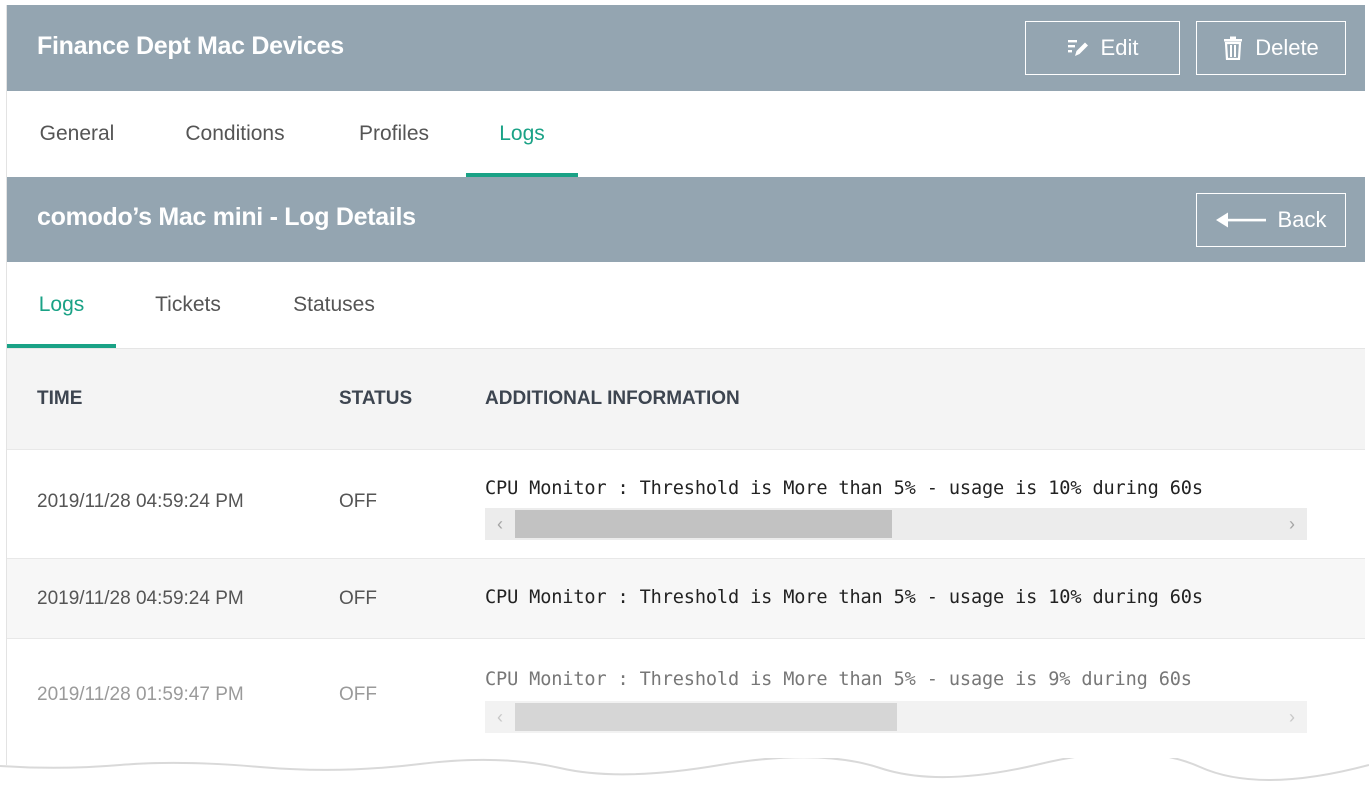 The width and height of the screenshot is (1369, 785). Describe the element at coordinates (1233, 48) in the screenshot. I see `trash-icon` at that location.